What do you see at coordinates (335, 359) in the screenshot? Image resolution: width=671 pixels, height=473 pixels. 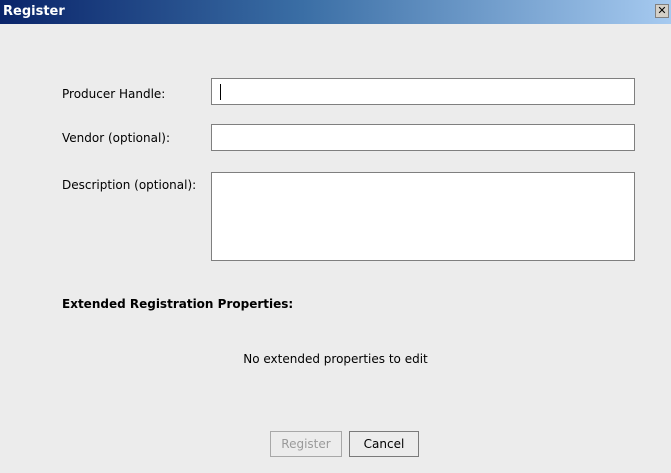 I see `extended-properties-empty-message: No extended properties to edit` at bounding box center [335, 359].